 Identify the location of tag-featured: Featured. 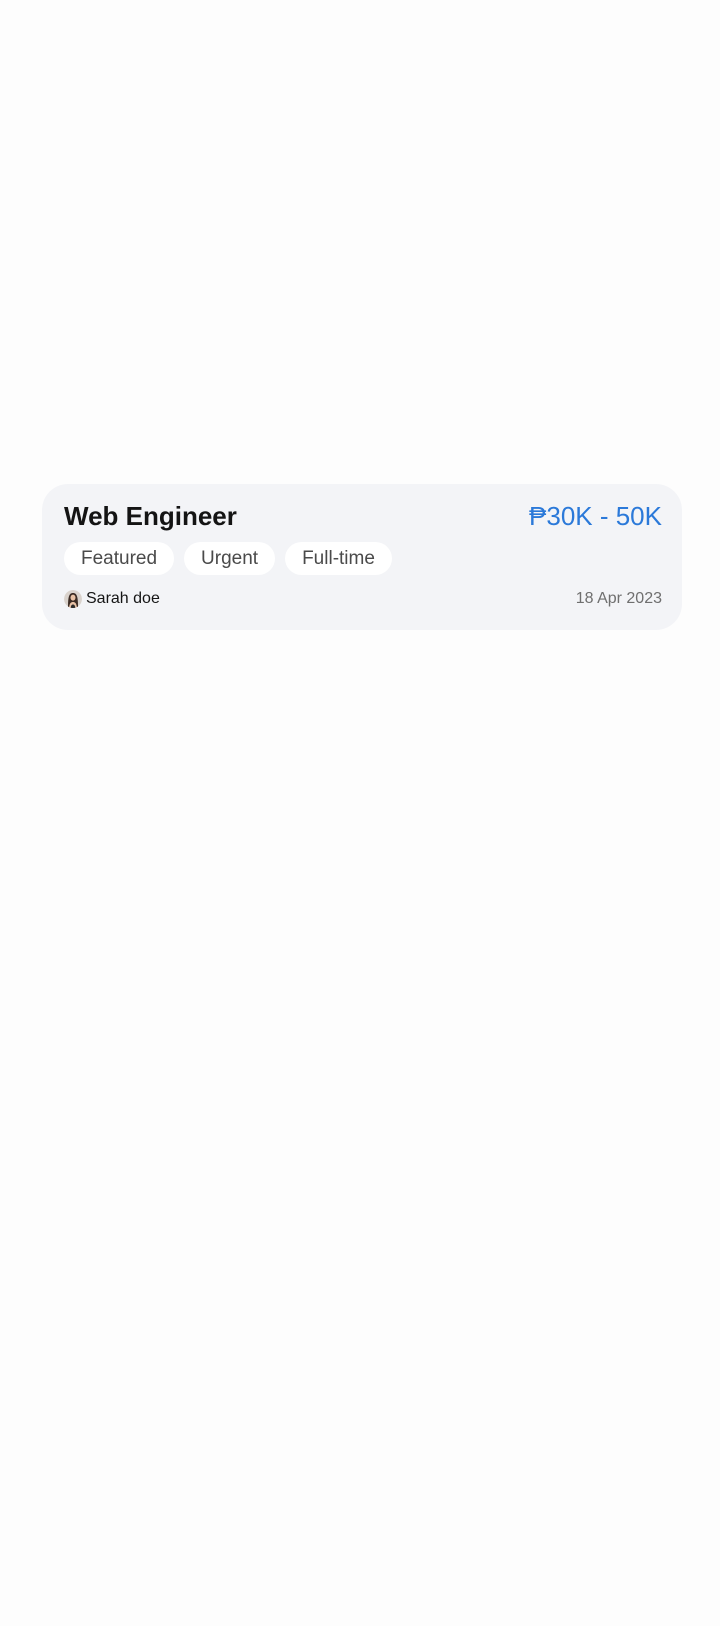
(119, 558).